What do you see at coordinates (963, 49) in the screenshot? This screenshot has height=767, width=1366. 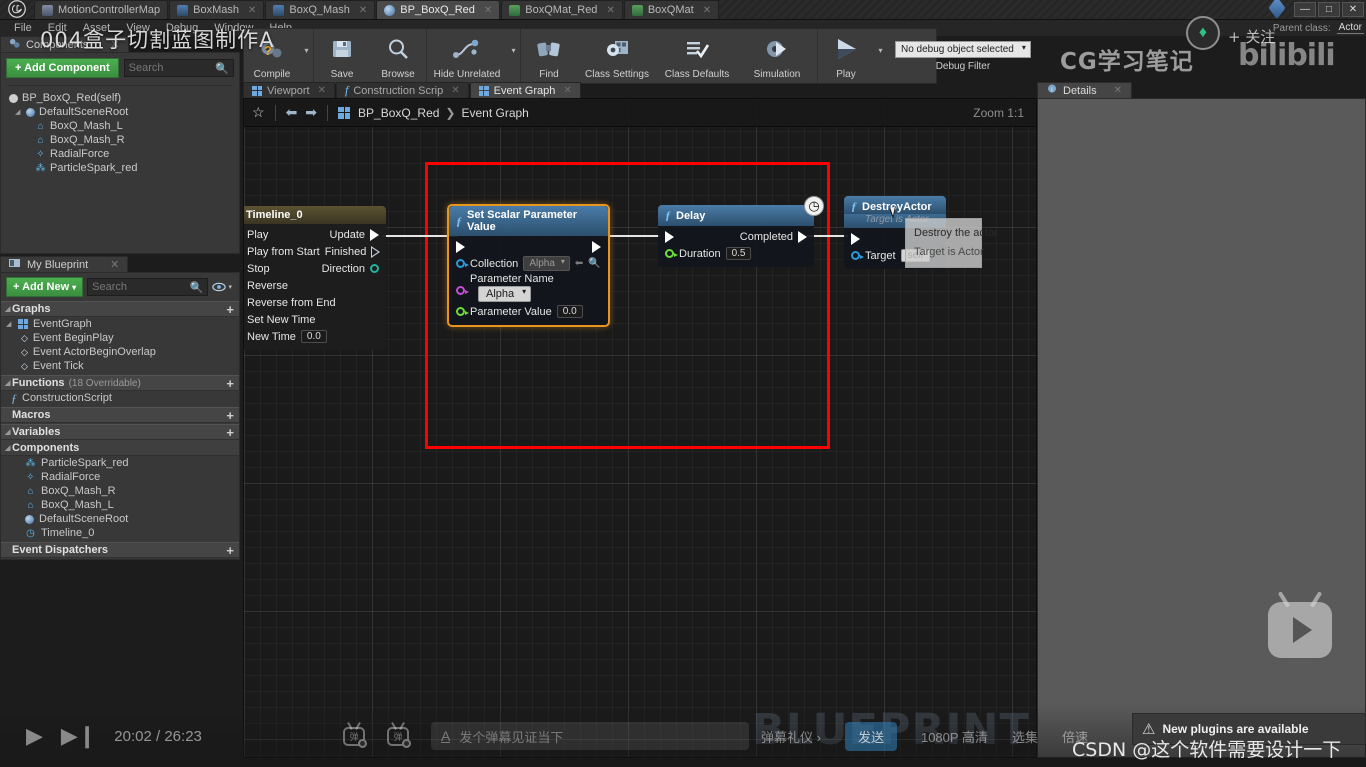 I see `debug-object-select: No debug object selected` at bounding box center [963, 49].